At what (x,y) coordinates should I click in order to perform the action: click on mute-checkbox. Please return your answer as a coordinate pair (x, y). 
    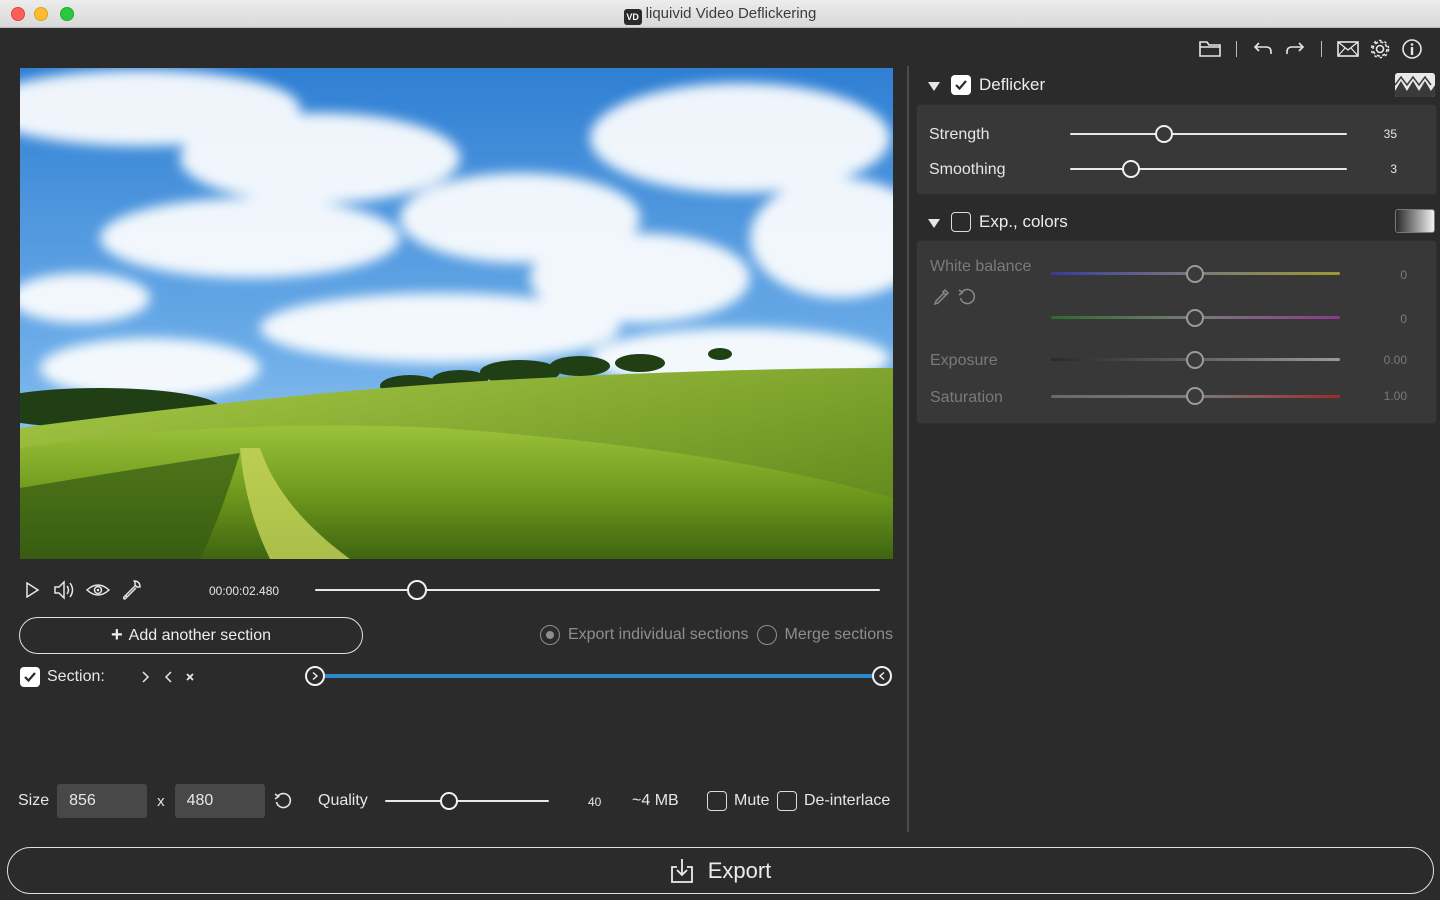
    Looking at the image, I should click on (717, 801).